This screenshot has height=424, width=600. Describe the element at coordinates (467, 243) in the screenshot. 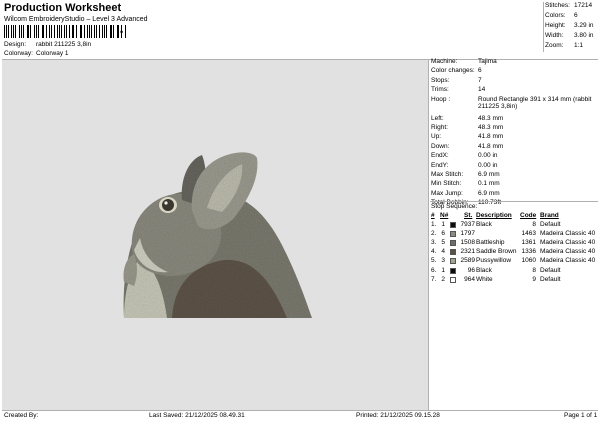

I see `row-stitches: 1508` at that location.